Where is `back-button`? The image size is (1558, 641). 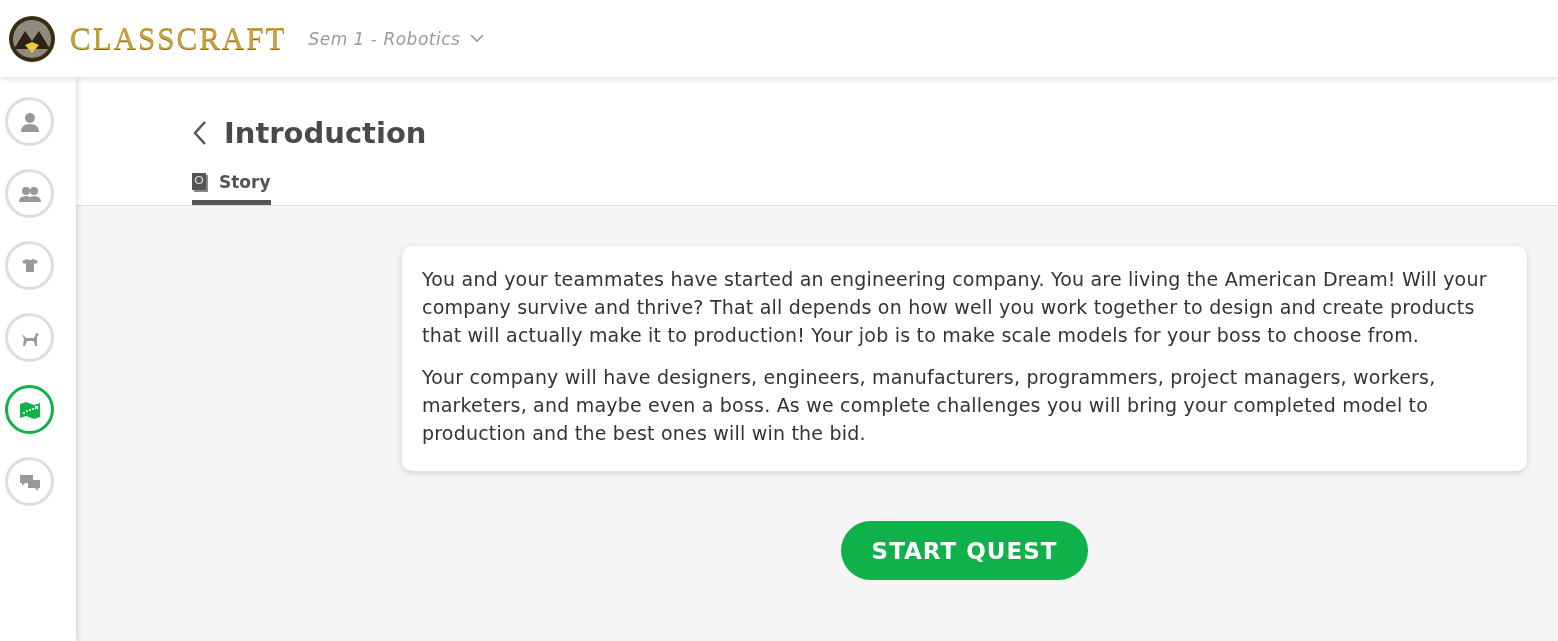
back-button is located at coordinates (200, 133).